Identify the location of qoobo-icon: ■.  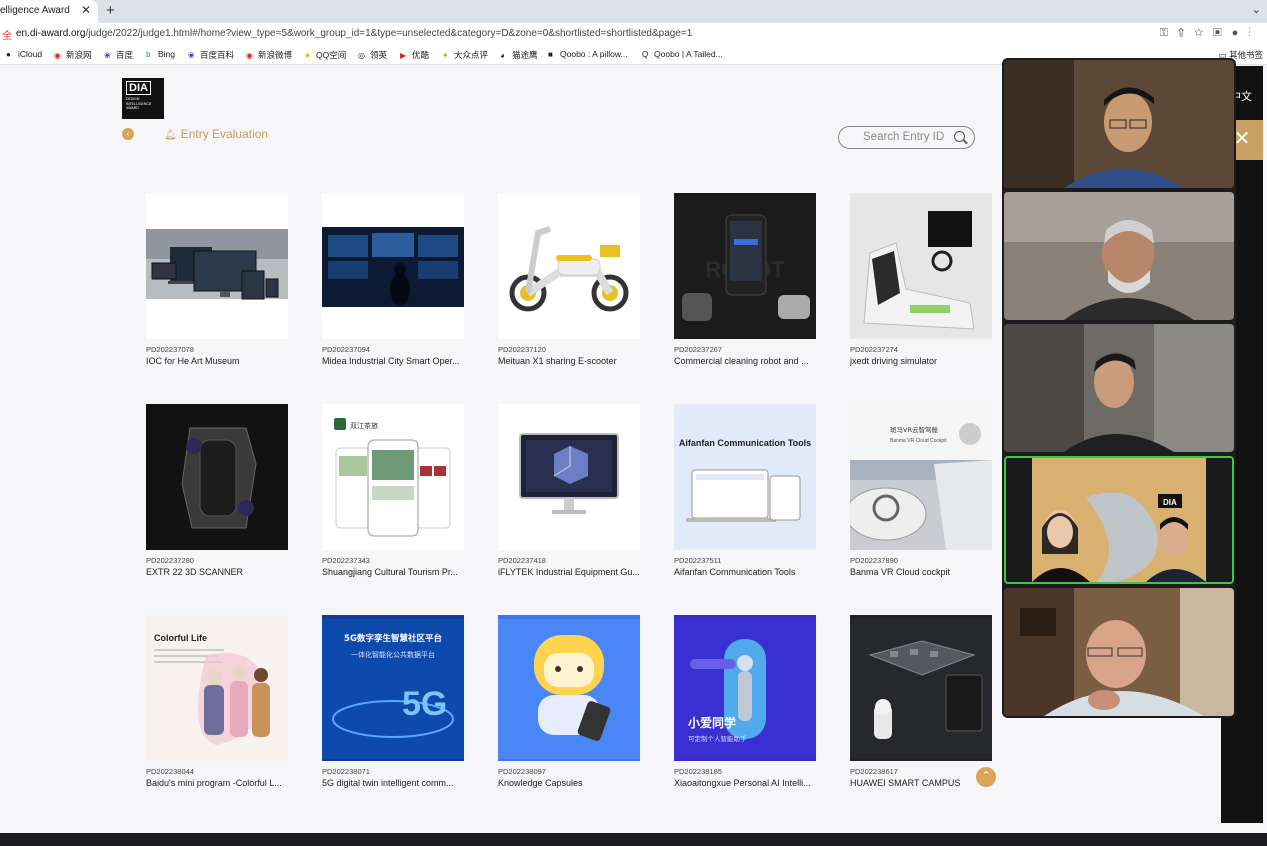
(550, 54).